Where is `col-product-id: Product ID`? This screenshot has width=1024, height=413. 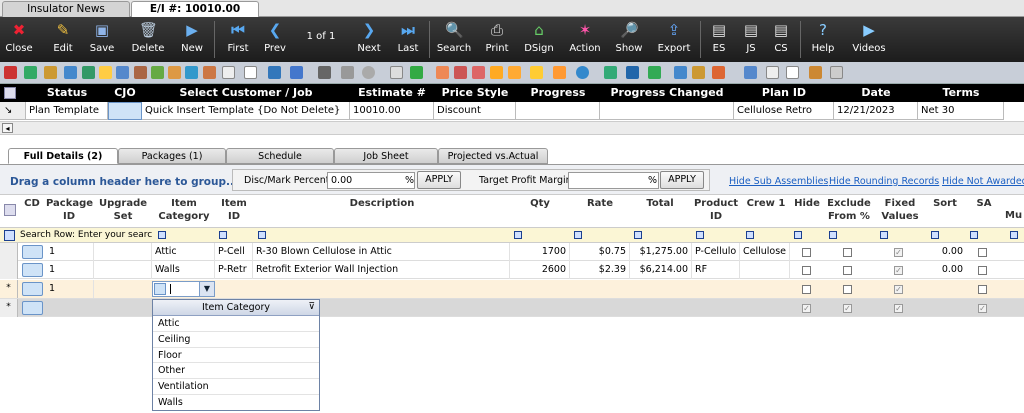 col-product-id: Product ID is located at coordinates (716, 210).